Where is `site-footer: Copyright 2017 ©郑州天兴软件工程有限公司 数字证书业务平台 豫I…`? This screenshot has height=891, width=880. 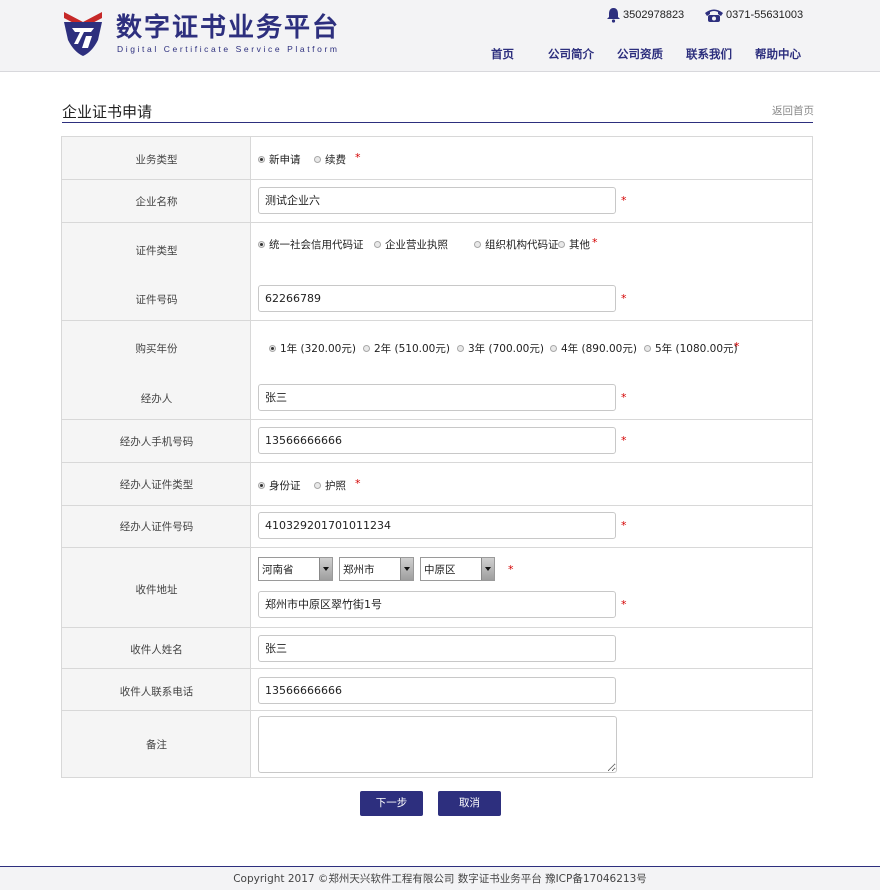 site-footer: Copyright 2017 ©郑州天兴软件工程有限公司 数字证书业务平台 豫I… is located at coordinates (440, 878).